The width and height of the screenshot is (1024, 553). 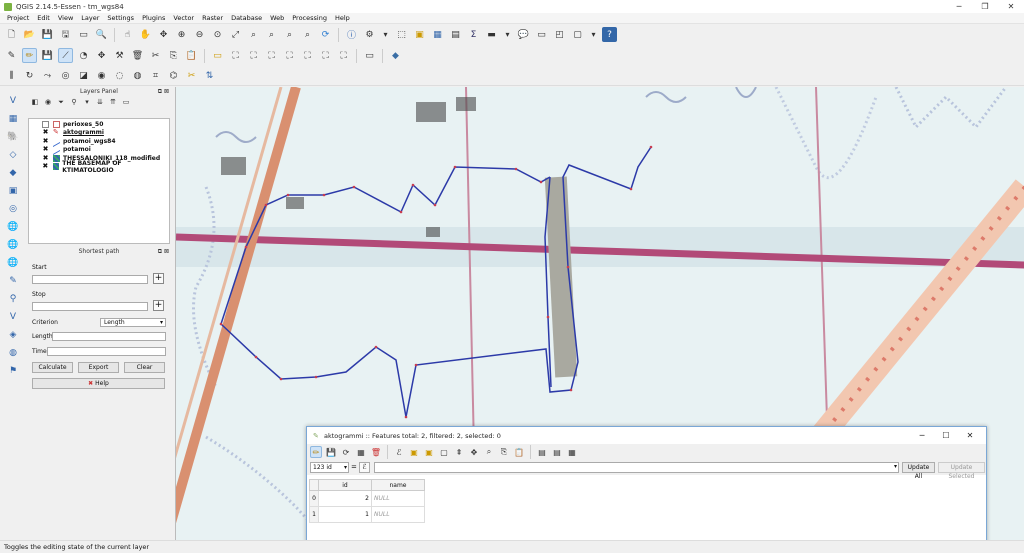 I want to click on copy-features-icon: ⎘, so click(x=173, y=55).